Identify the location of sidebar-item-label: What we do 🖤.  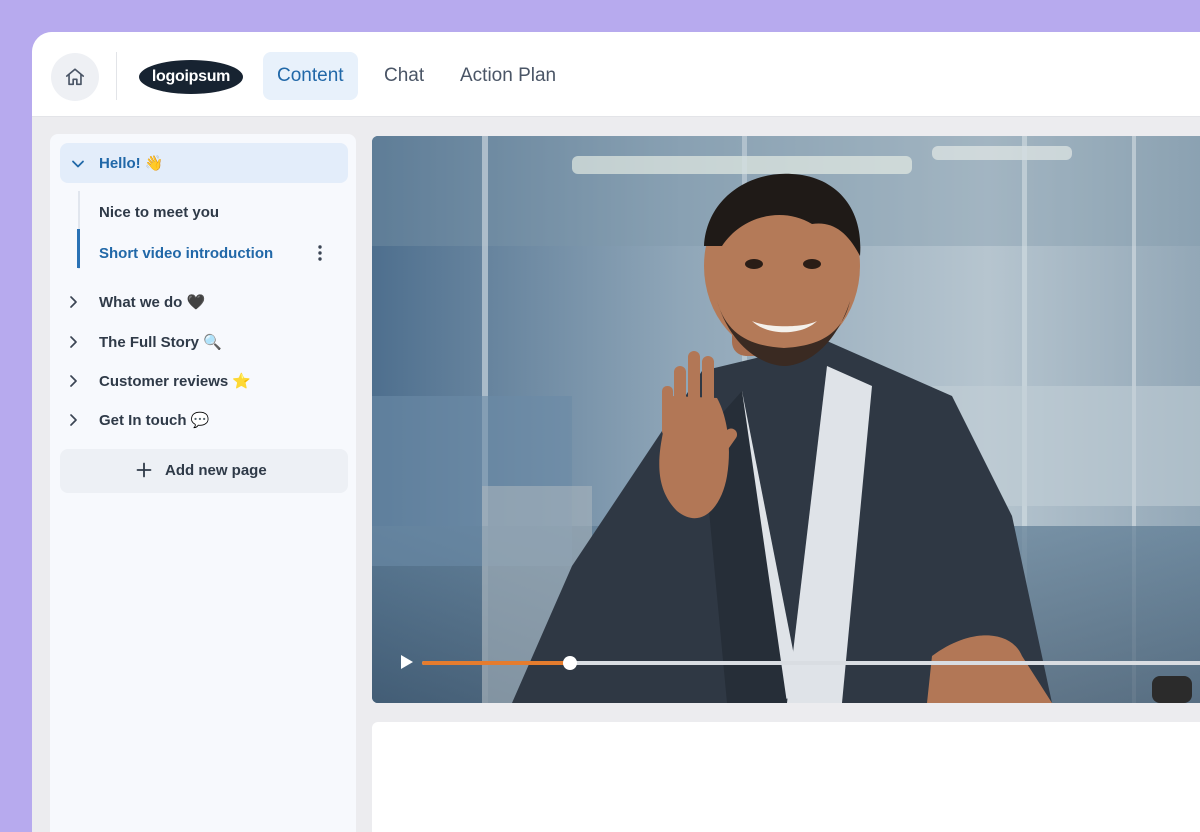
(152, 302).